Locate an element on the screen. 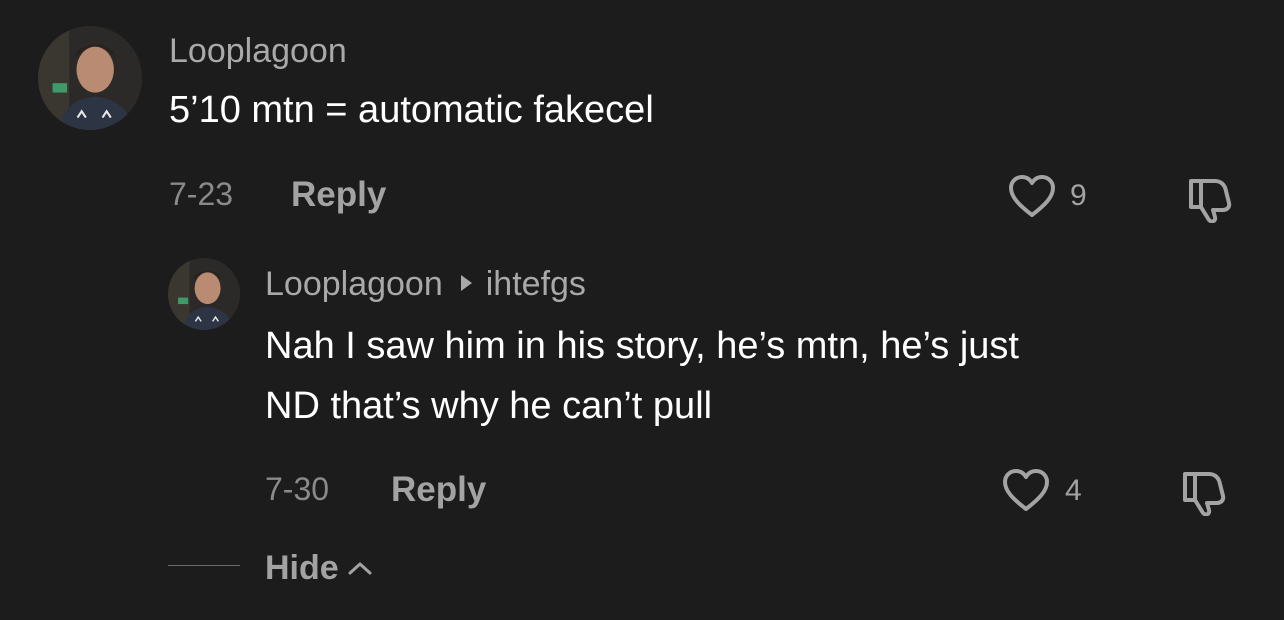 This screenshot has height=620, width=1284. hide-replies-button: Hide is located at coordinates (319, 568).